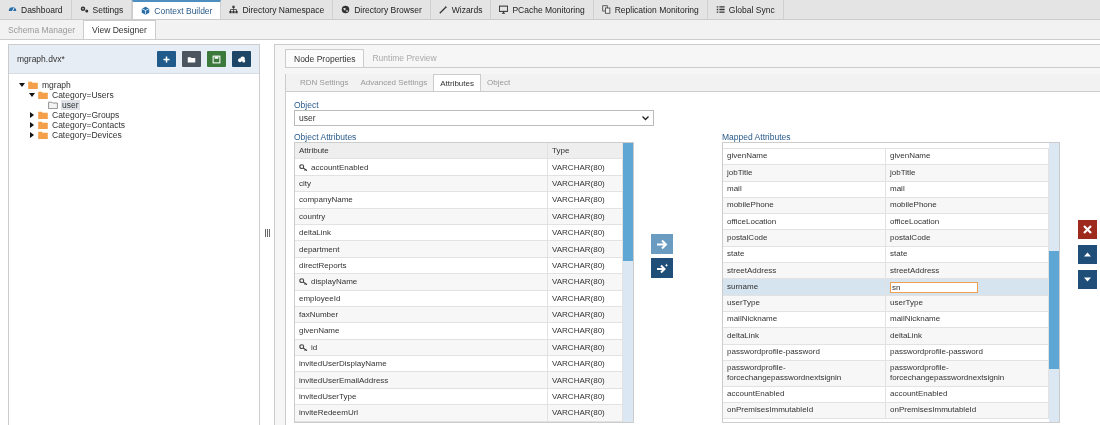 The width and height of the screenshot is (1100, 425). I want to click on caret-icon, so click(645, 118).